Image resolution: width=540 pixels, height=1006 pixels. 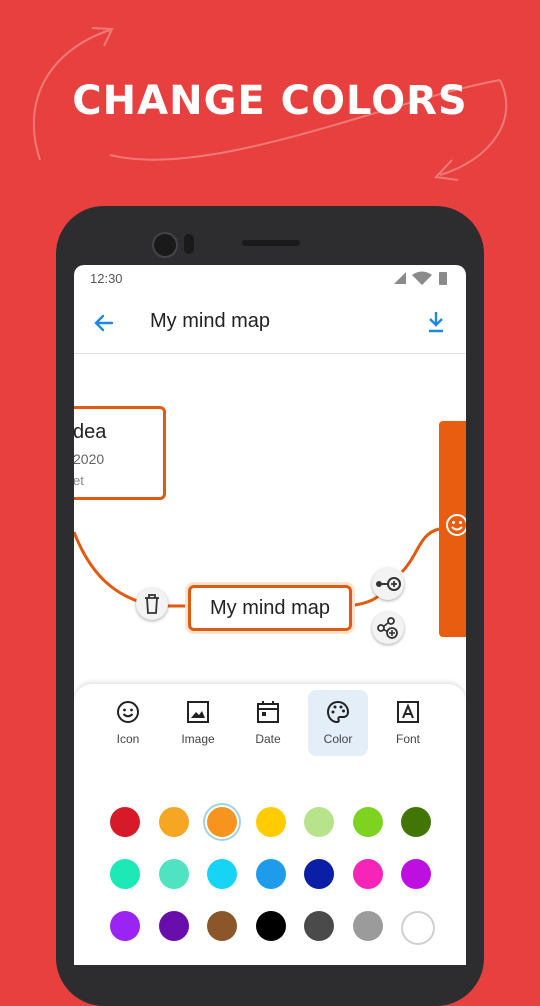 What do you see at coordinates (120, 453) in the screenshot?
I see `idea-node: dea 2020 et` at bounding box center [120, 453].